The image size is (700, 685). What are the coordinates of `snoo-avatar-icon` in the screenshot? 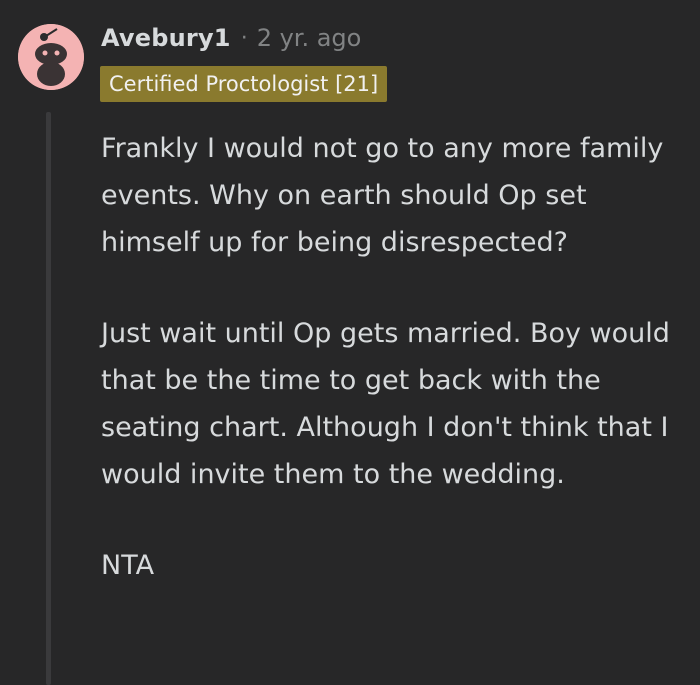 It's located at (51, 57).